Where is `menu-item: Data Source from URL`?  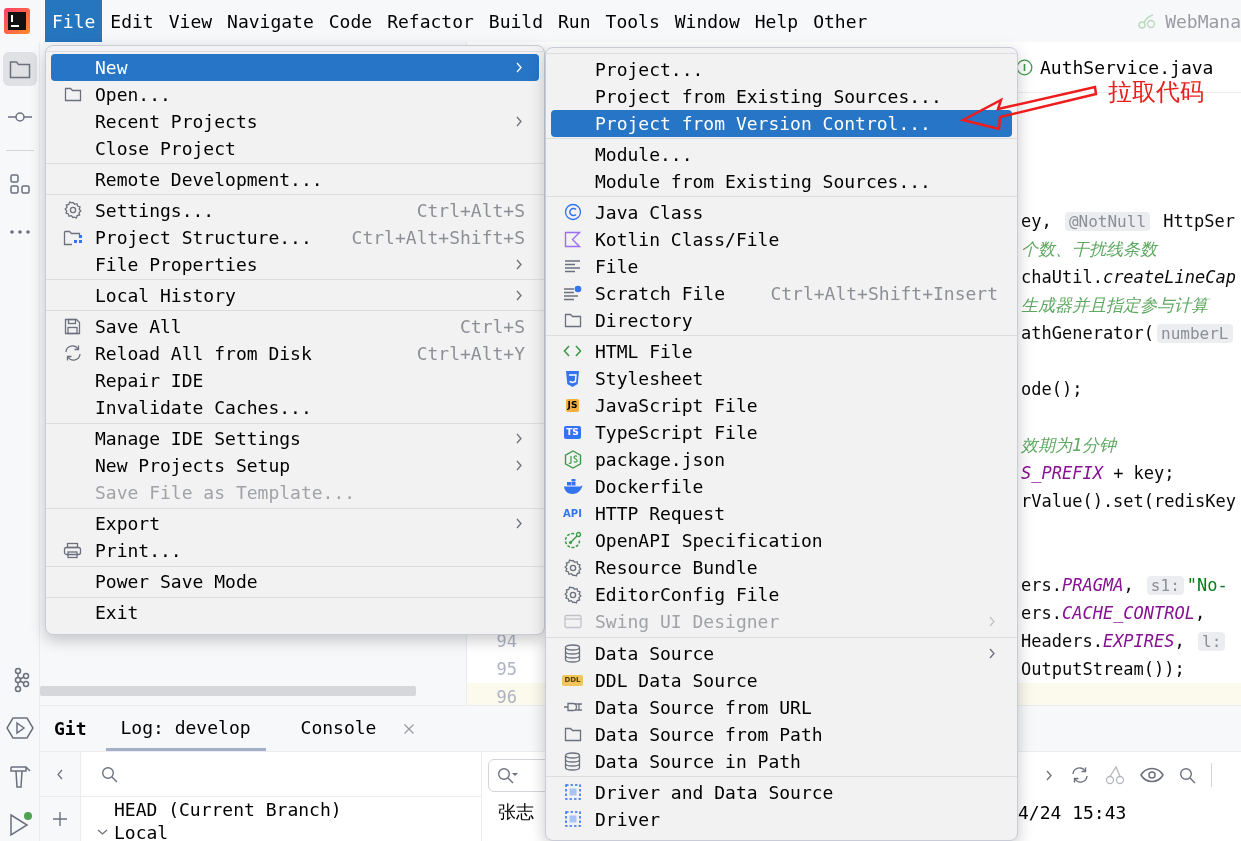 menu-item: Data Source from URL is located at coordinates (781, 707).